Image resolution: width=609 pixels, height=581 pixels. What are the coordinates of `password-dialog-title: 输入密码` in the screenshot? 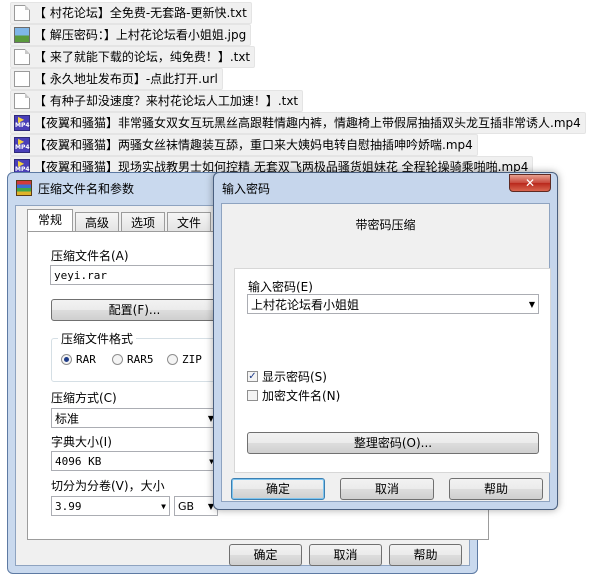 It's located at (246, 189).